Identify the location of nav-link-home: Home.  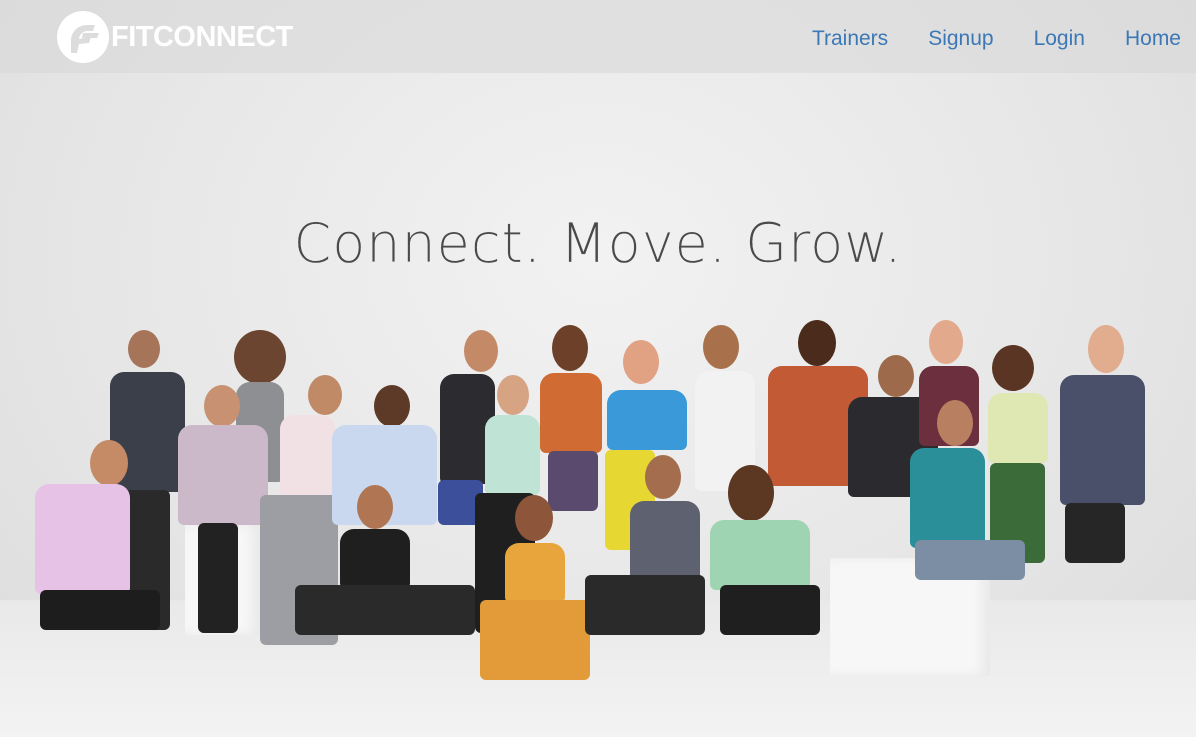
(1153, 39).